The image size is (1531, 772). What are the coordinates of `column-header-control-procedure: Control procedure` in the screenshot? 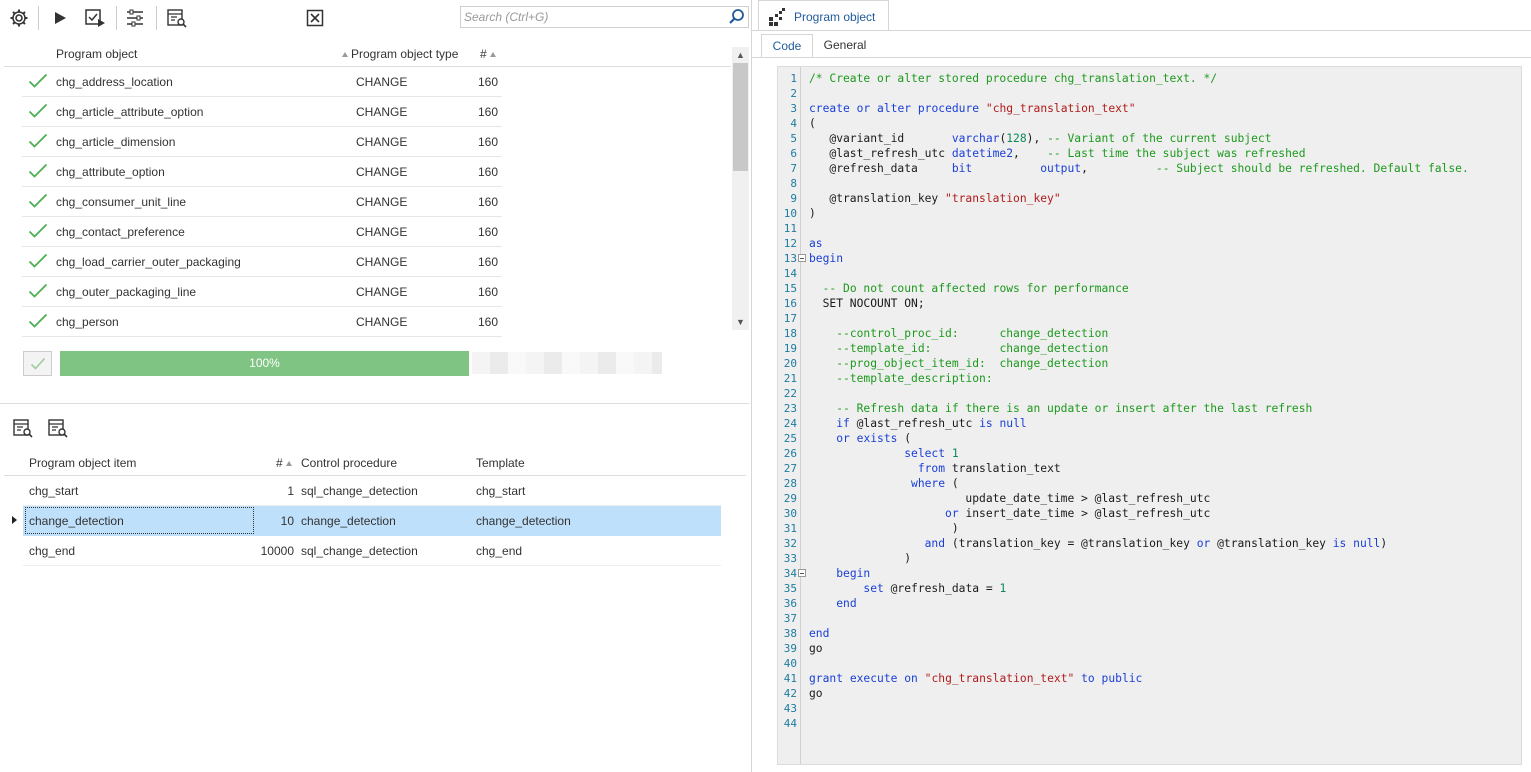 It's located at (349, 463).